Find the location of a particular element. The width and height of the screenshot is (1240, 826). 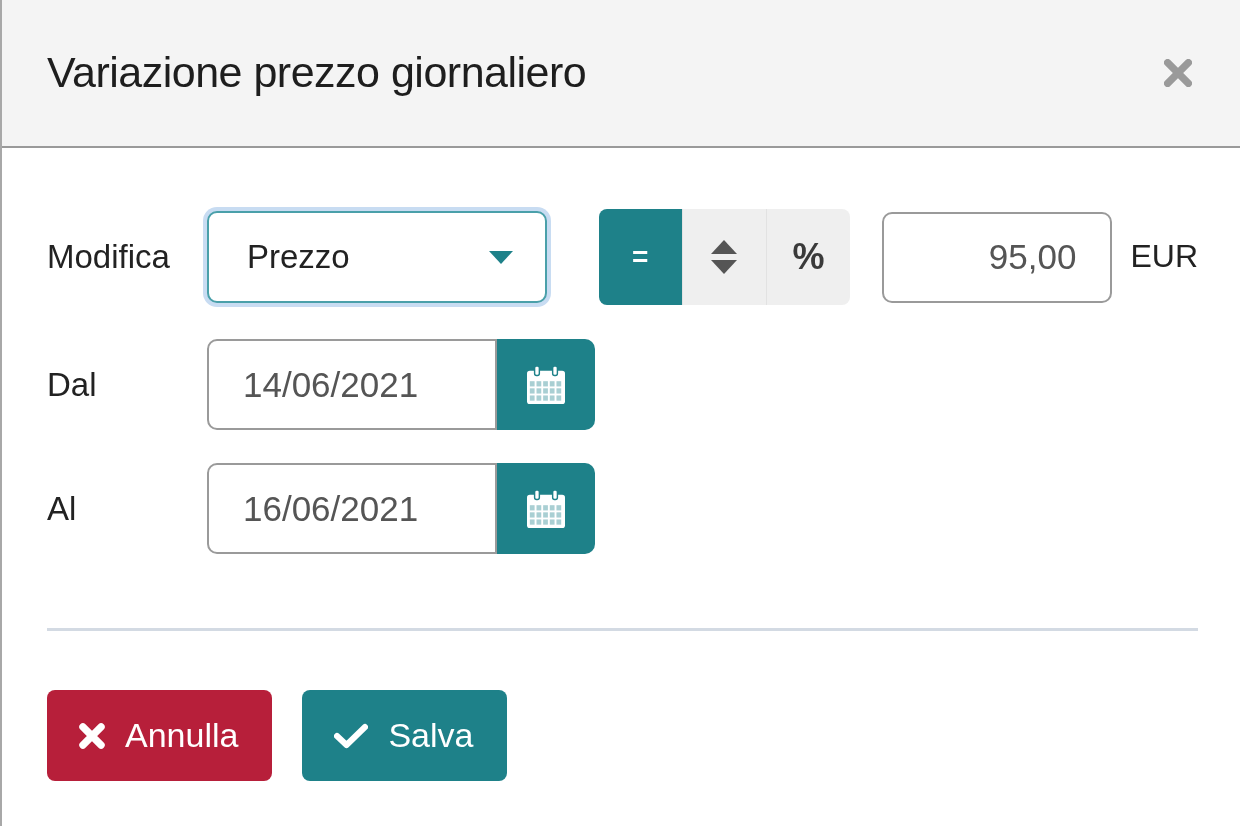

field-label: Al is located at coordinates (62, 508).